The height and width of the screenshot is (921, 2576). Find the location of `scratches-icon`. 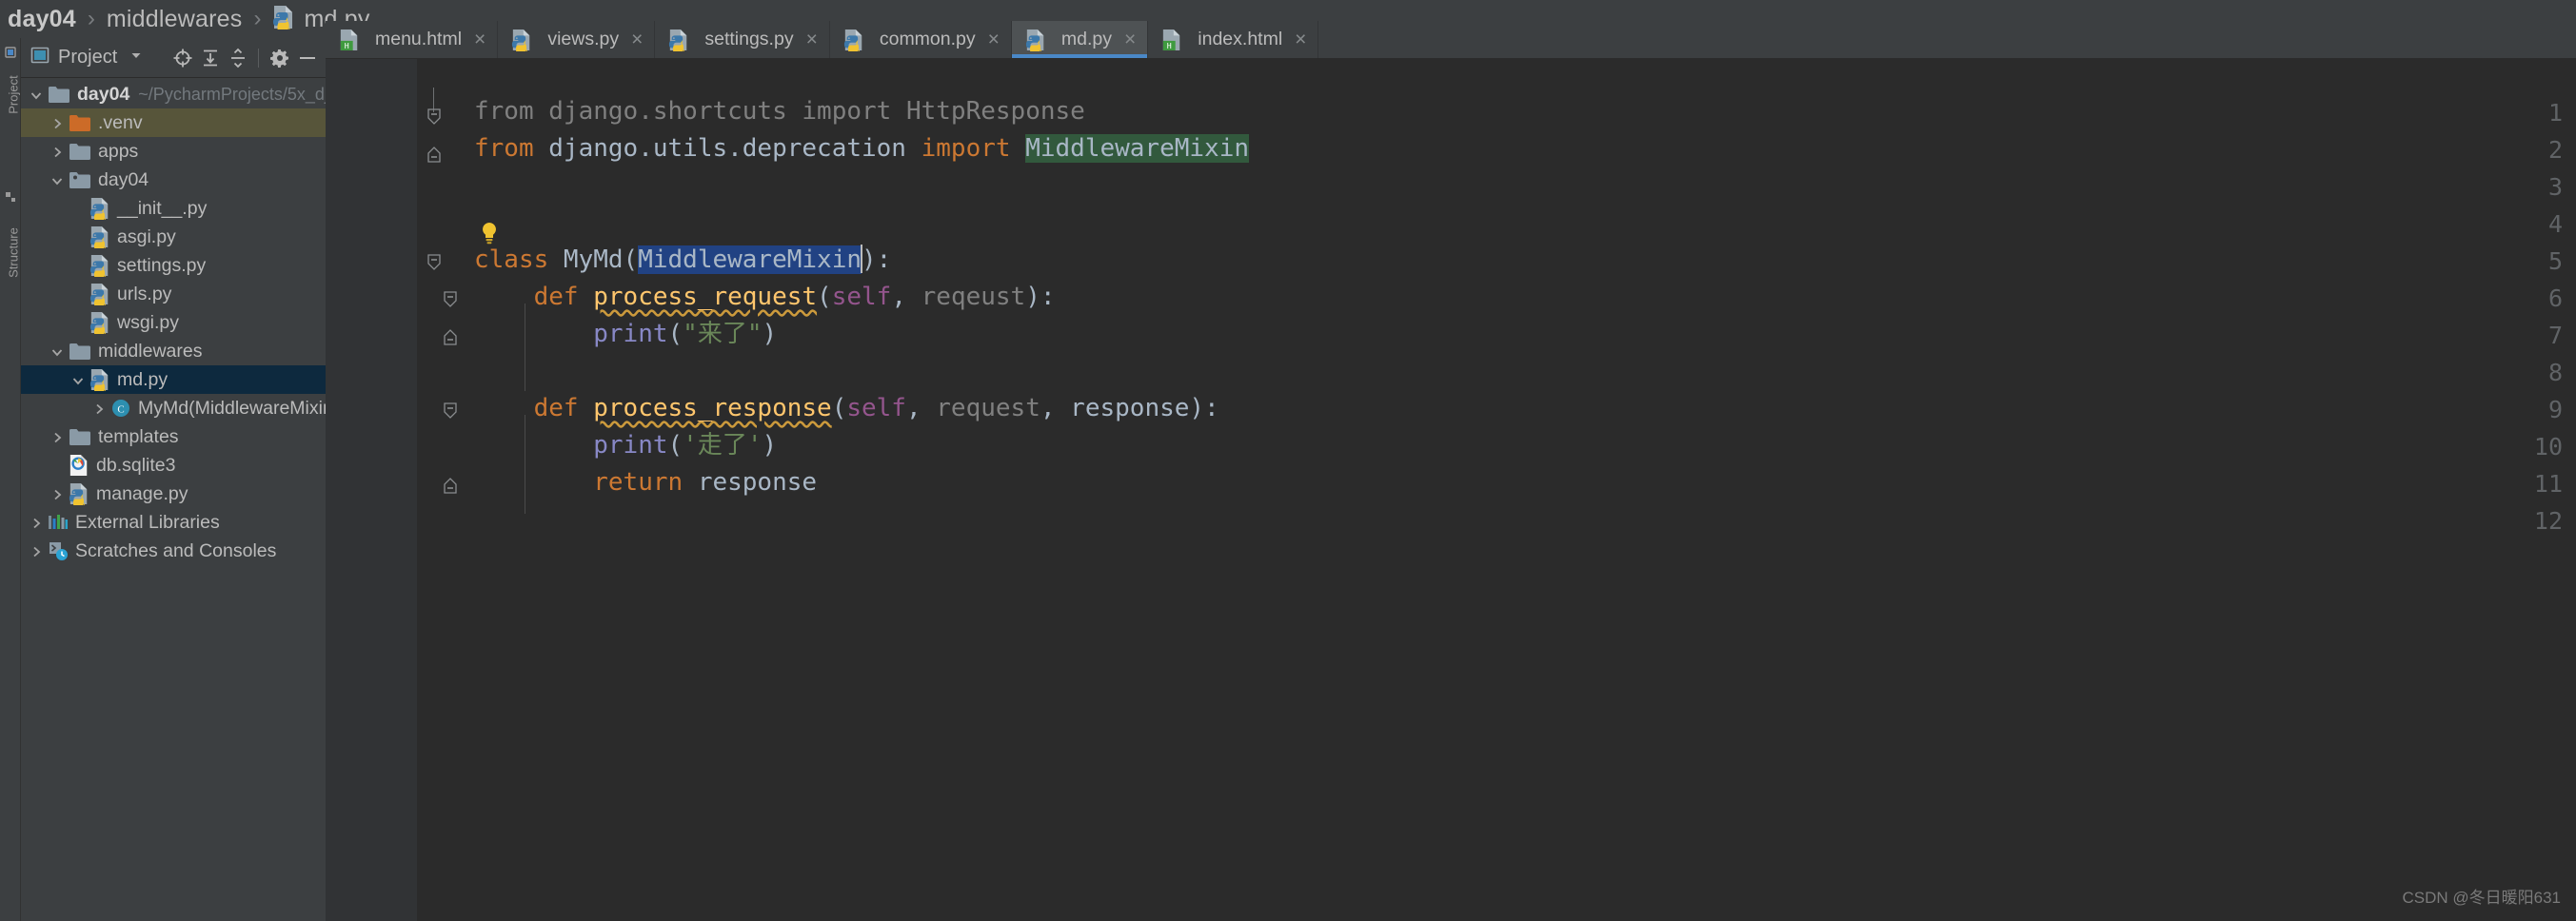

scratches-icon is located at coordinates (58, 551).